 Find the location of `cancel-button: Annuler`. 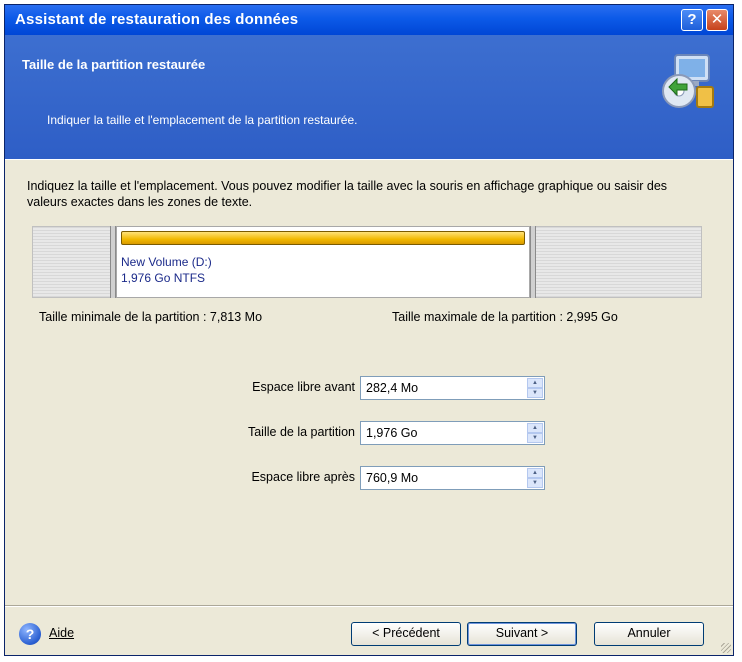

cancel-button: Annuler is located at coordinates (649, 634).